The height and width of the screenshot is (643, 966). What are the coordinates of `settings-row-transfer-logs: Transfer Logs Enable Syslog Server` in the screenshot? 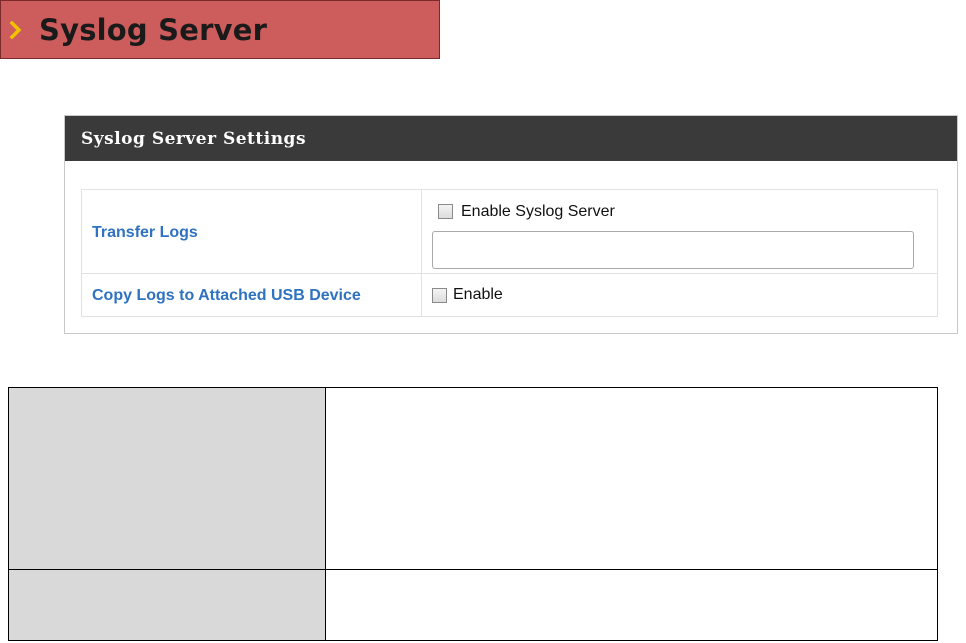 It's located at (509, 231).